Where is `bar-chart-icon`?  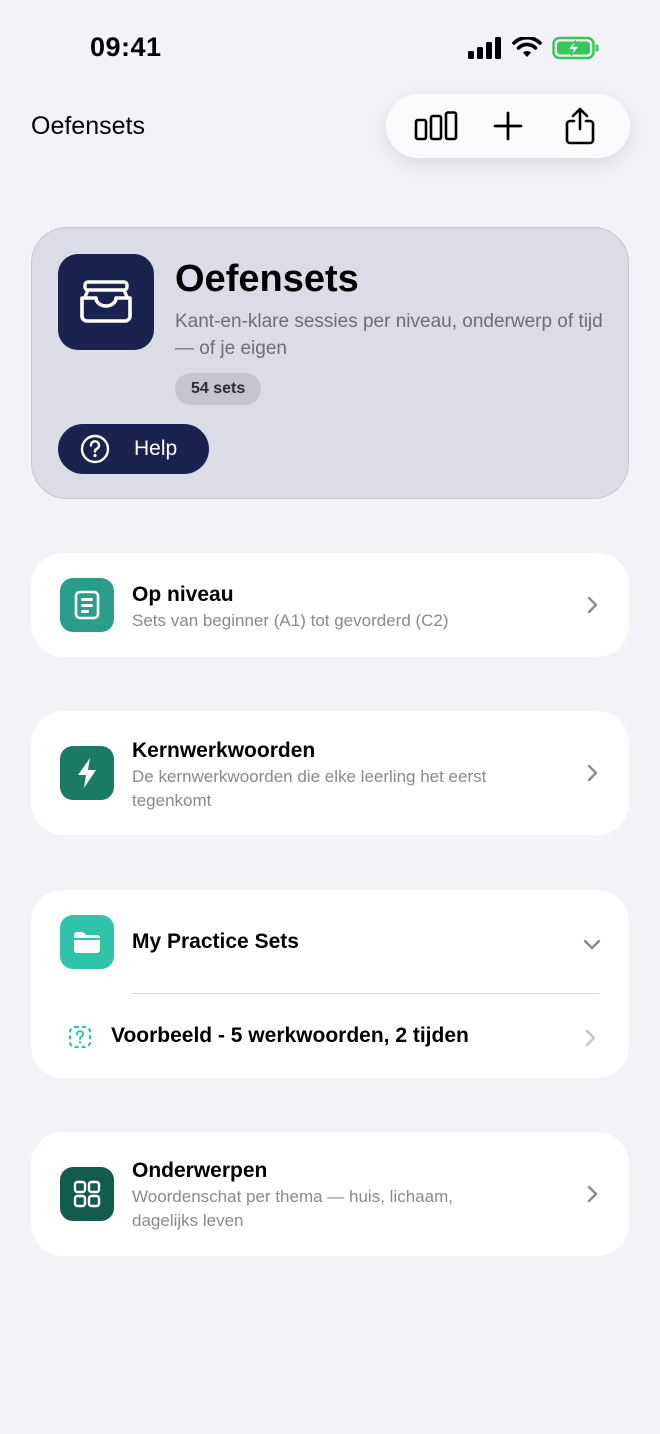 bar-chart-icon is located at coordinates (436, 126).